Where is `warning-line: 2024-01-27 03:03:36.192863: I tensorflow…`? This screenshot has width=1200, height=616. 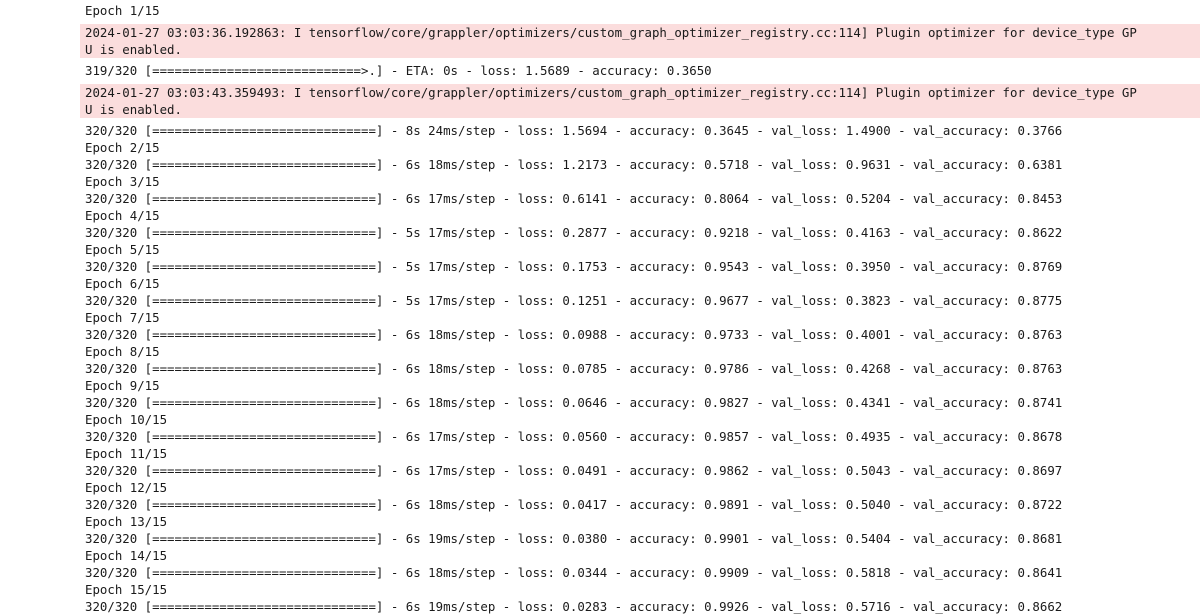 warning-line: 2024-01-27 03:03:36.192863: I tensorflow… is located at coordinates (611, 32).